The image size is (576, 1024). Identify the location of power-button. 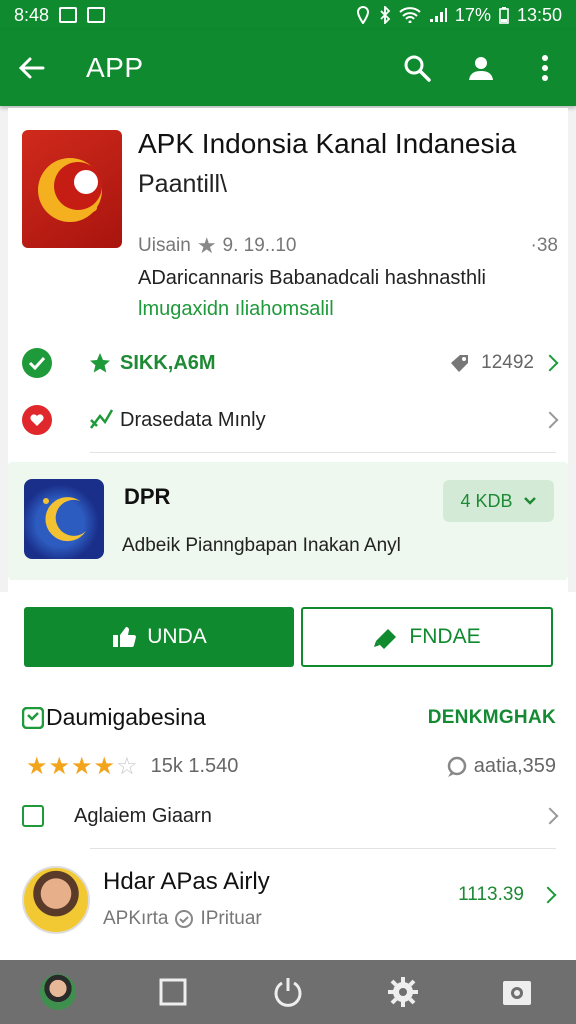
(288, 992).